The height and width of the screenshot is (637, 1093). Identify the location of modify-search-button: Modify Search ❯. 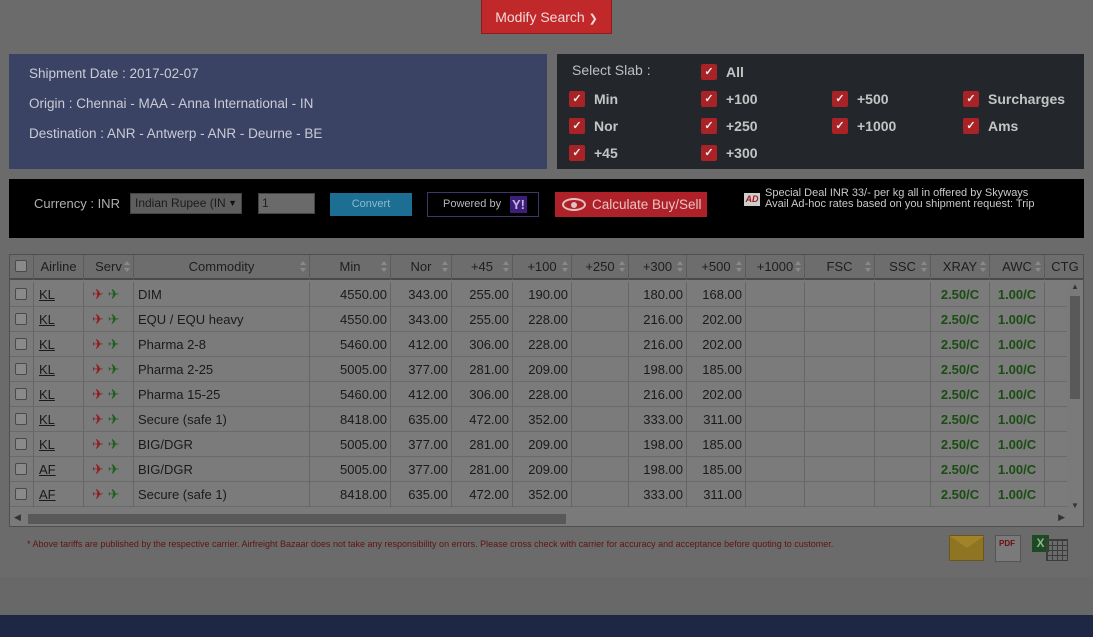
(546, 17).